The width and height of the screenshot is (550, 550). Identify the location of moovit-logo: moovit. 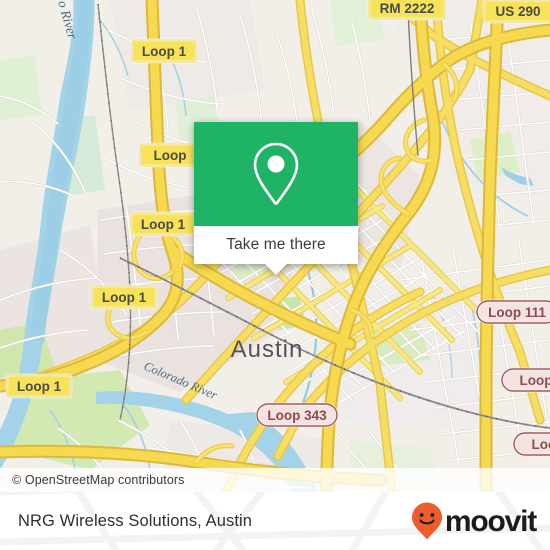
(473, 521).